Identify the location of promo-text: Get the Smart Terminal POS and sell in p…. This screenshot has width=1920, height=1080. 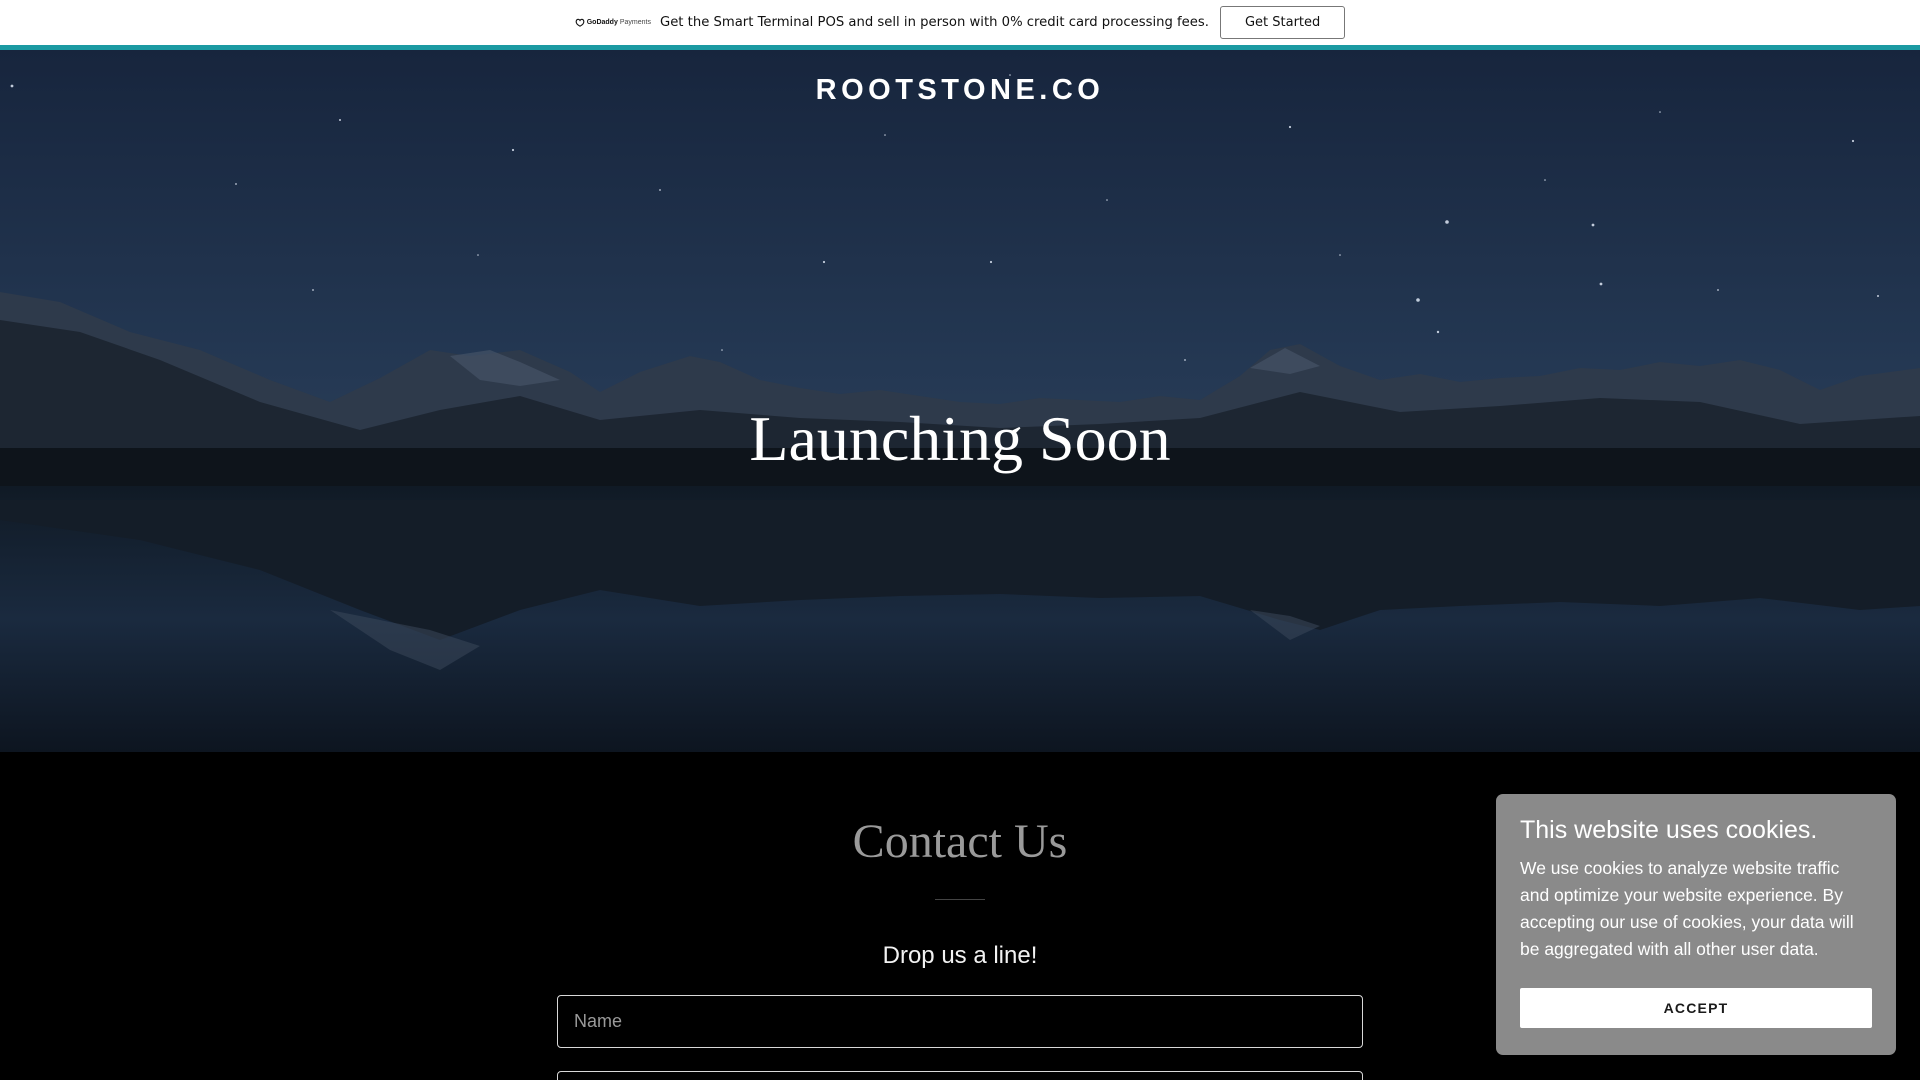
(934, 22).